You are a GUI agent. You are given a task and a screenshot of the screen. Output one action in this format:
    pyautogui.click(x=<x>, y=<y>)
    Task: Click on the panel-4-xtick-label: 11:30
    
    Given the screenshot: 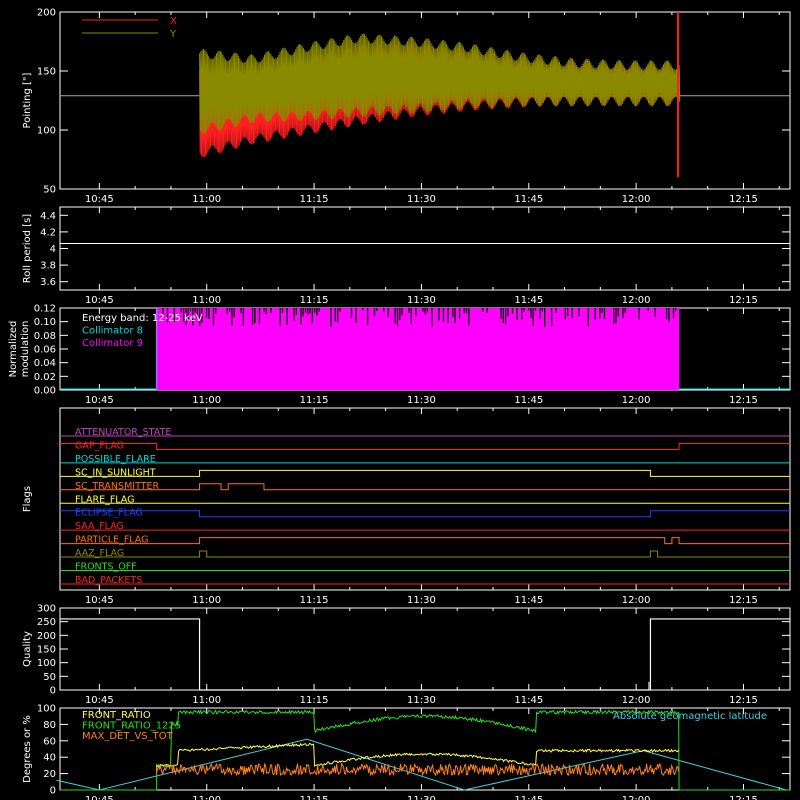 What is the action you would take?
    pyautogui.click(x=421, y=700)
    